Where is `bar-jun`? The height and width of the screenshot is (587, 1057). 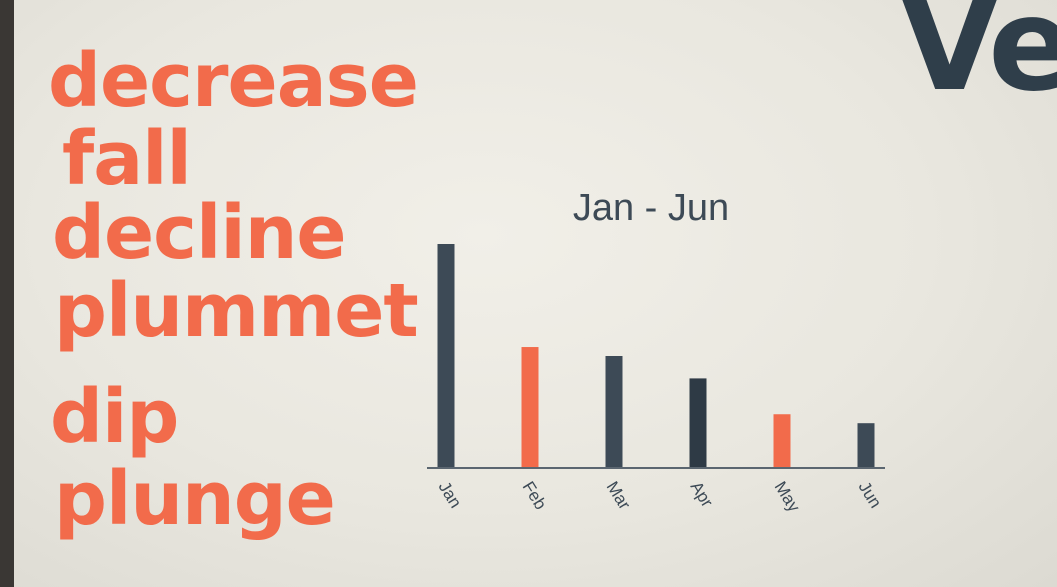
bar-jun is located at coordinates (866, 445).